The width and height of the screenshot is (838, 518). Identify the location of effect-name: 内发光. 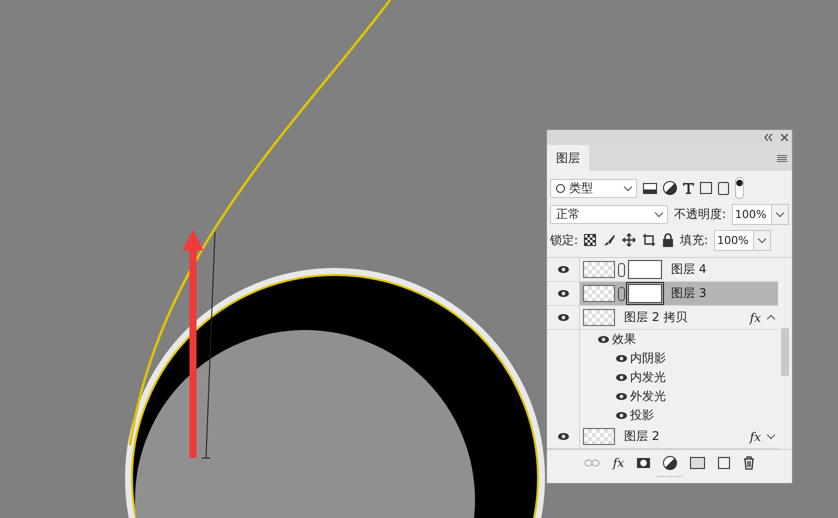
(648, 377).